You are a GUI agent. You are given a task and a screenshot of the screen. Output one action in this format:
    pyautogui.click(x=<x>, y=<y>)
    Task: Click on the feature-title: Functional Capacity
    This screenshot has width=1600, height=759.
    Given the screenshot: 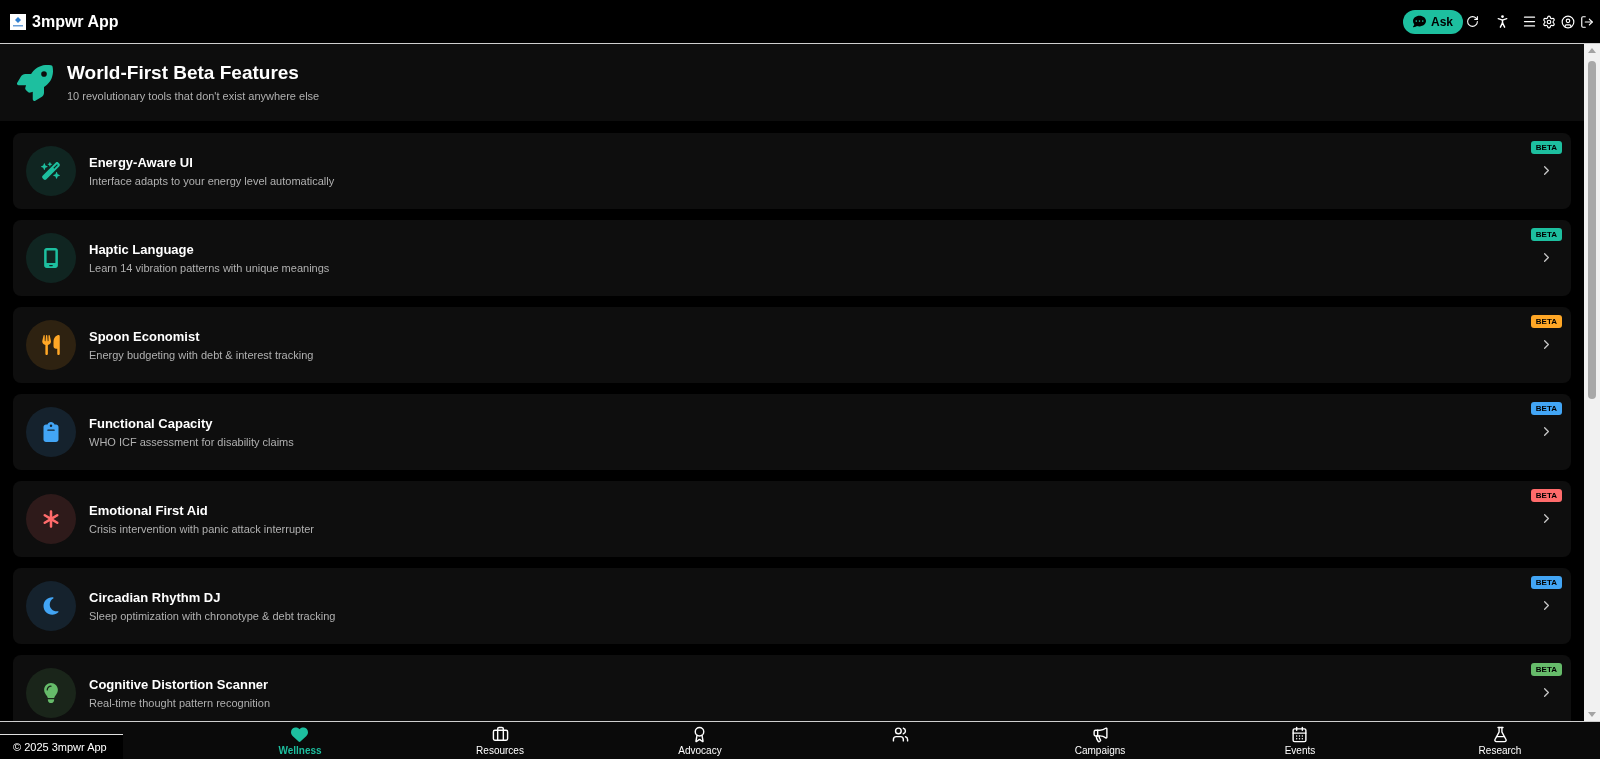 What is the action you would take?
    pyautogui.click(x=151, y=423)
    